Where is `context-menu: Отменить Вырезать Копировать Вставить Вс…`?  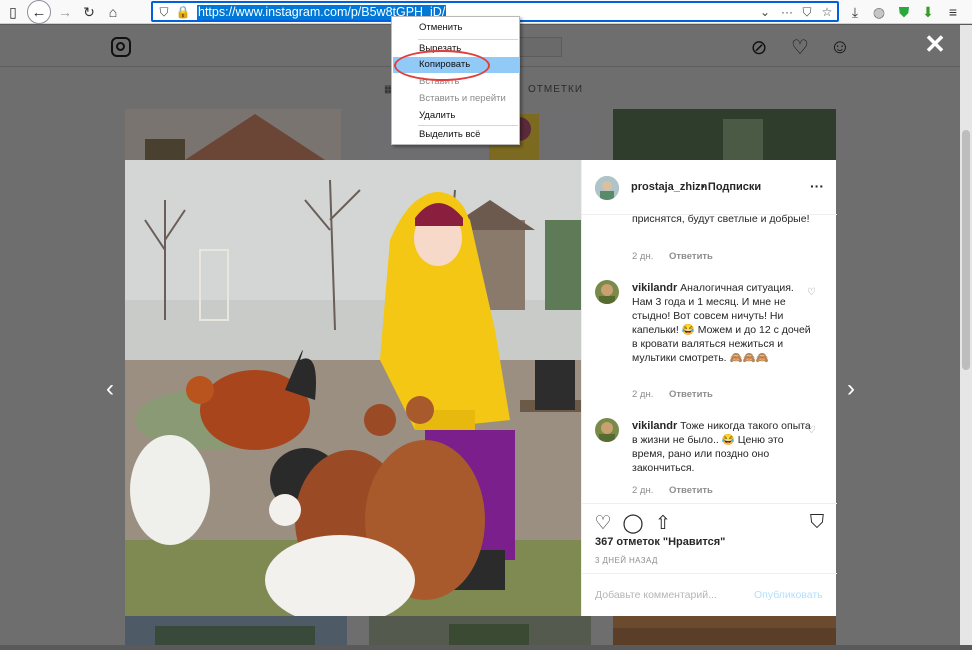
context-menu: Отменить Вырезать Копировать Вставить Вс… is located at coordinates (455, 80).